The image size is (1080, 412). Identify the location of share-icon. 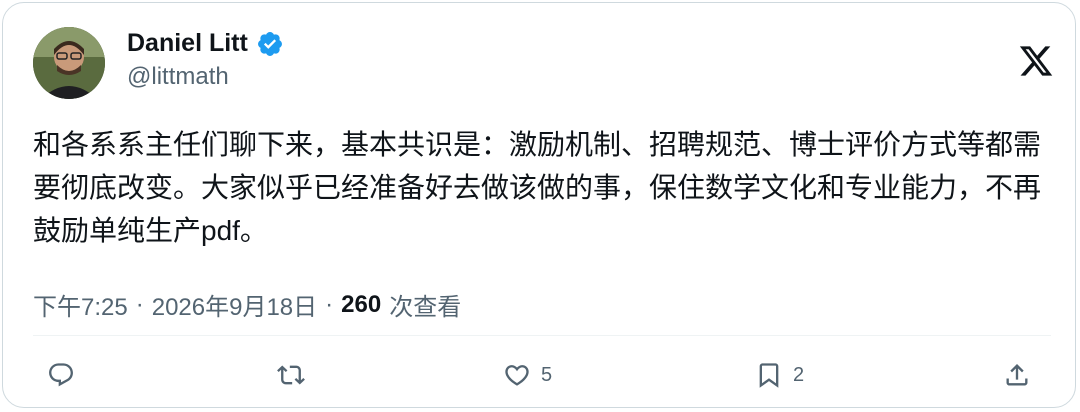
(1017, 375).